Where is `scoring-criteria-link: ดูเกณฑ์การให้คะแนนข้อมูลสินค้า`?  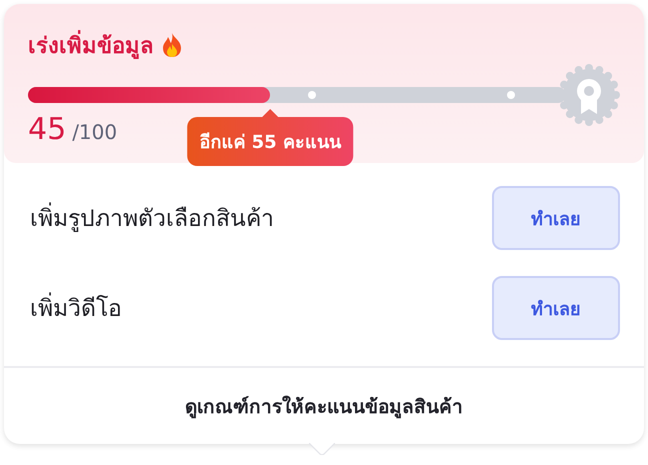
scoring-criteria-link: ดูเกณฑ์การให้คะแนนข้อมูลสินค้า is located at coordinates (324, 406).